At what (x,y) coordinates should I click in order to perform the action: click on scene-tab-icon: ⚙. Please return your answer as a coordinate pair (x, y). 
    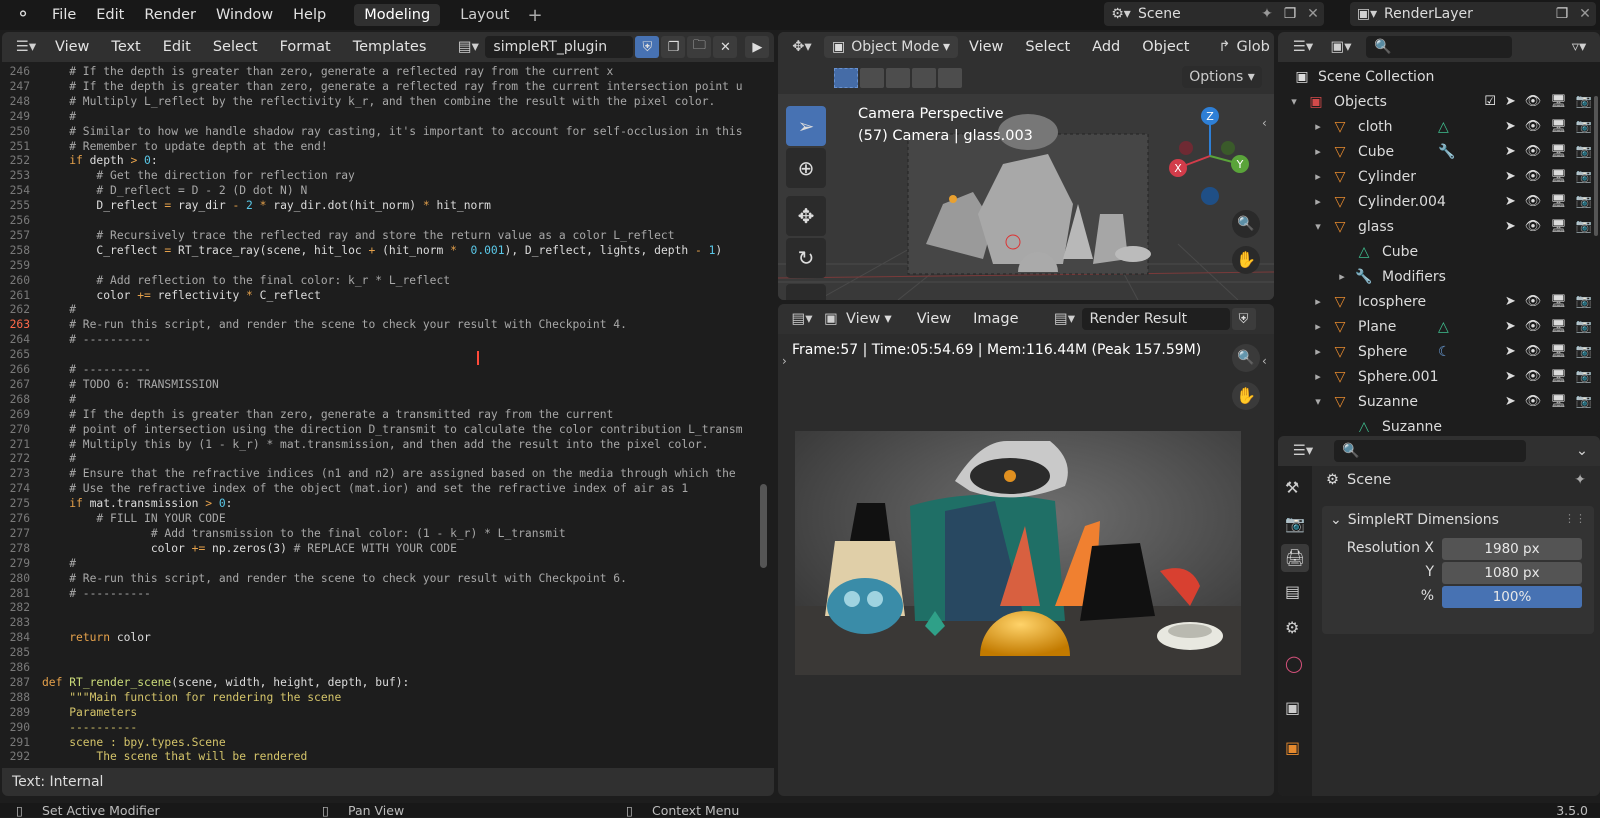
    Looking at the image, I should click on (1292, 627).